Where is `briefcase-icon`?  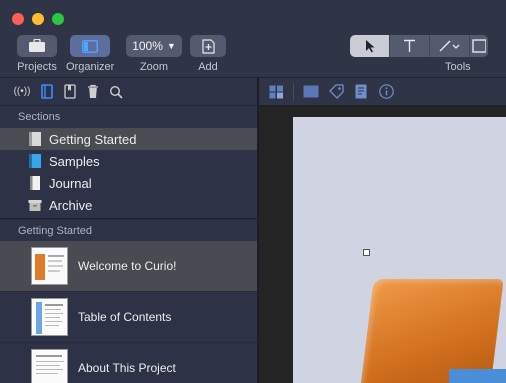 briefcase-icon is located at coordinates (37, 45).